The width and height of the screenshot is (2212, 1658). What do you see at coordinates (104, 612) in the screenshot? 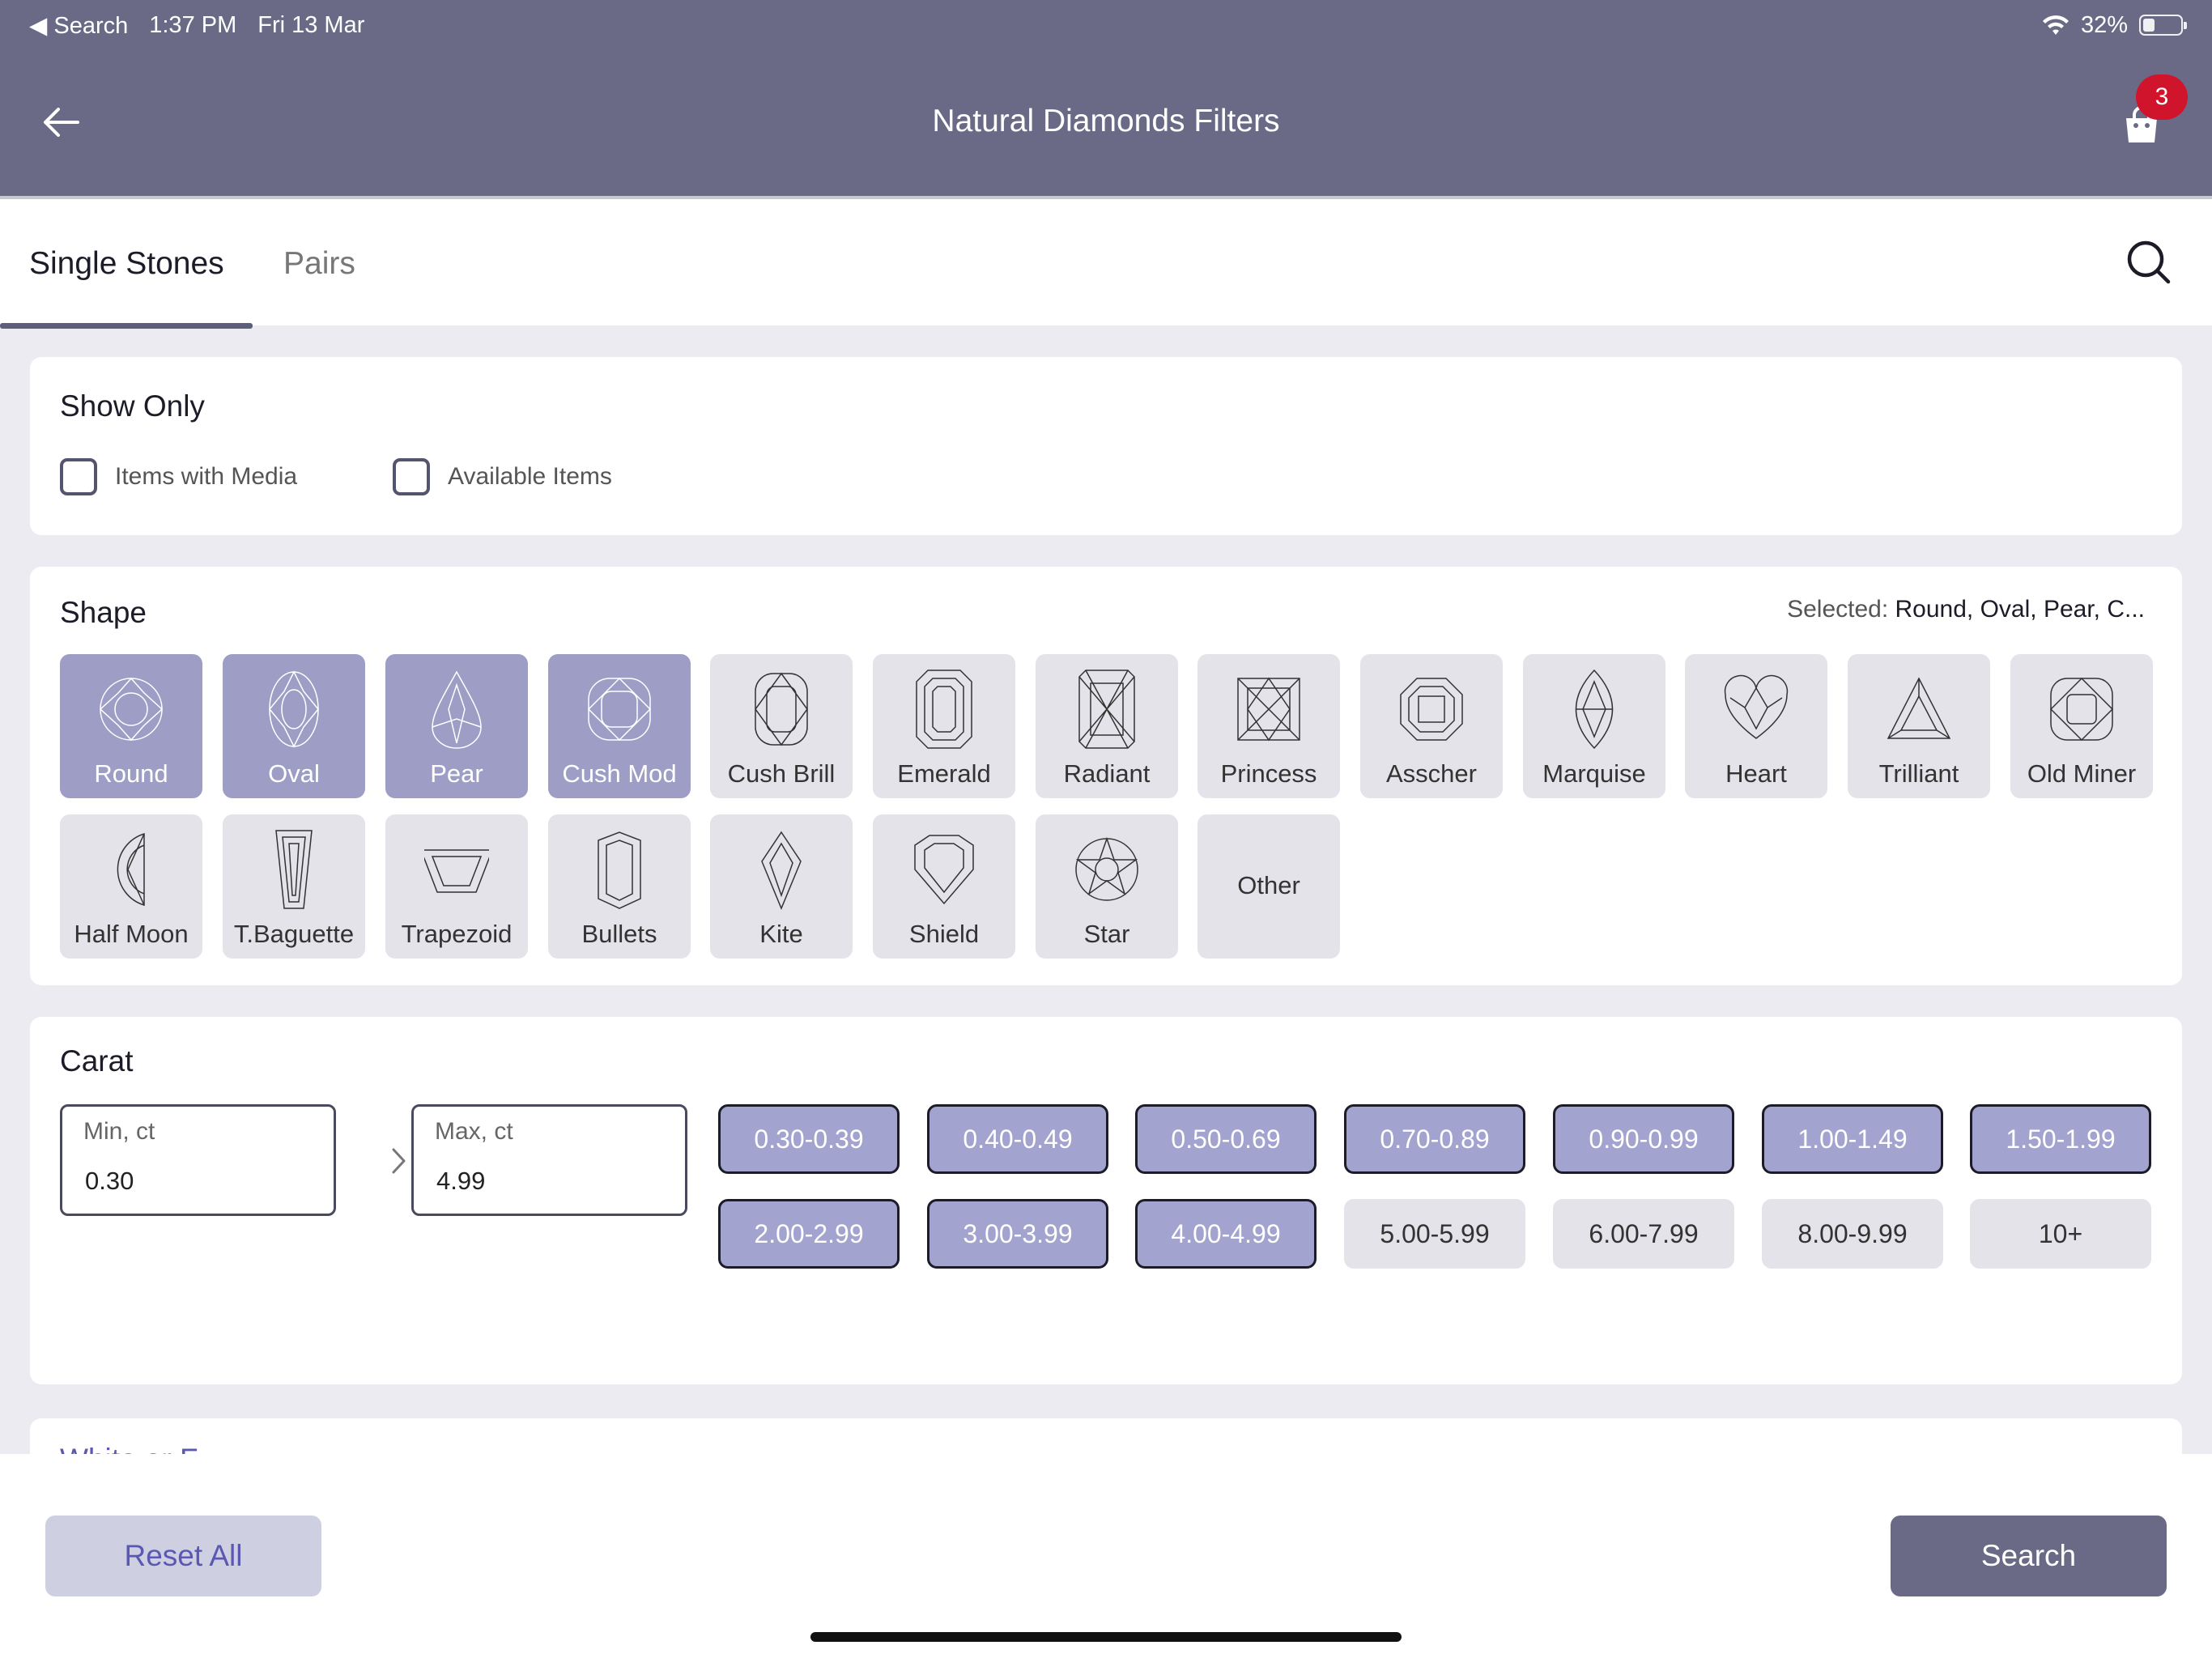
I see `shape-title: Shape` at bounding box center [104, 612].